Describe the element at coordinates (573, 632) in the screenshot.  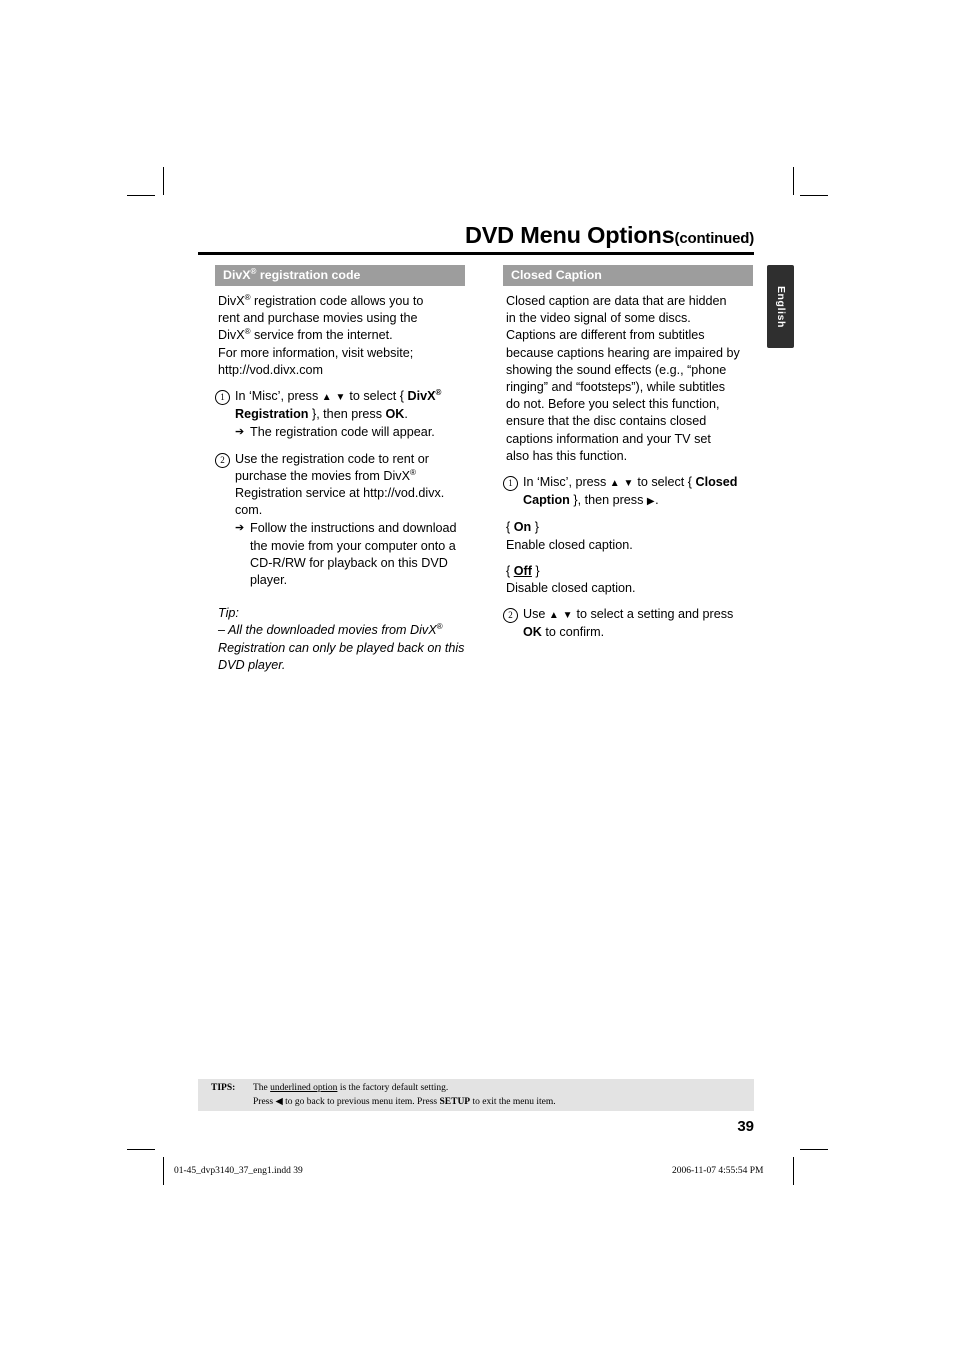
I see `cc-step-2-text-c: to confirm.` at that location.